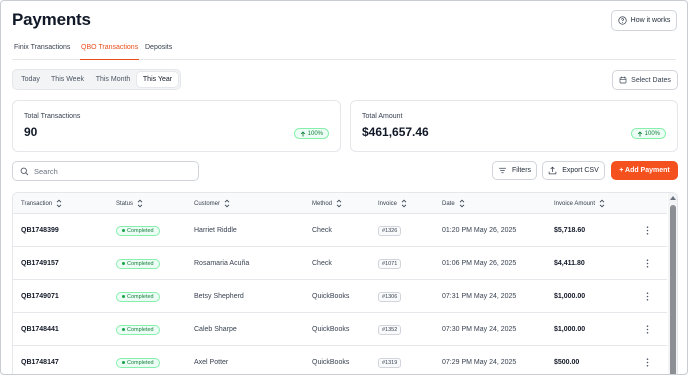  Describe the element at coordinates (390, 296) in the screenshot. I see `invoice-chip: #1306` at that location.